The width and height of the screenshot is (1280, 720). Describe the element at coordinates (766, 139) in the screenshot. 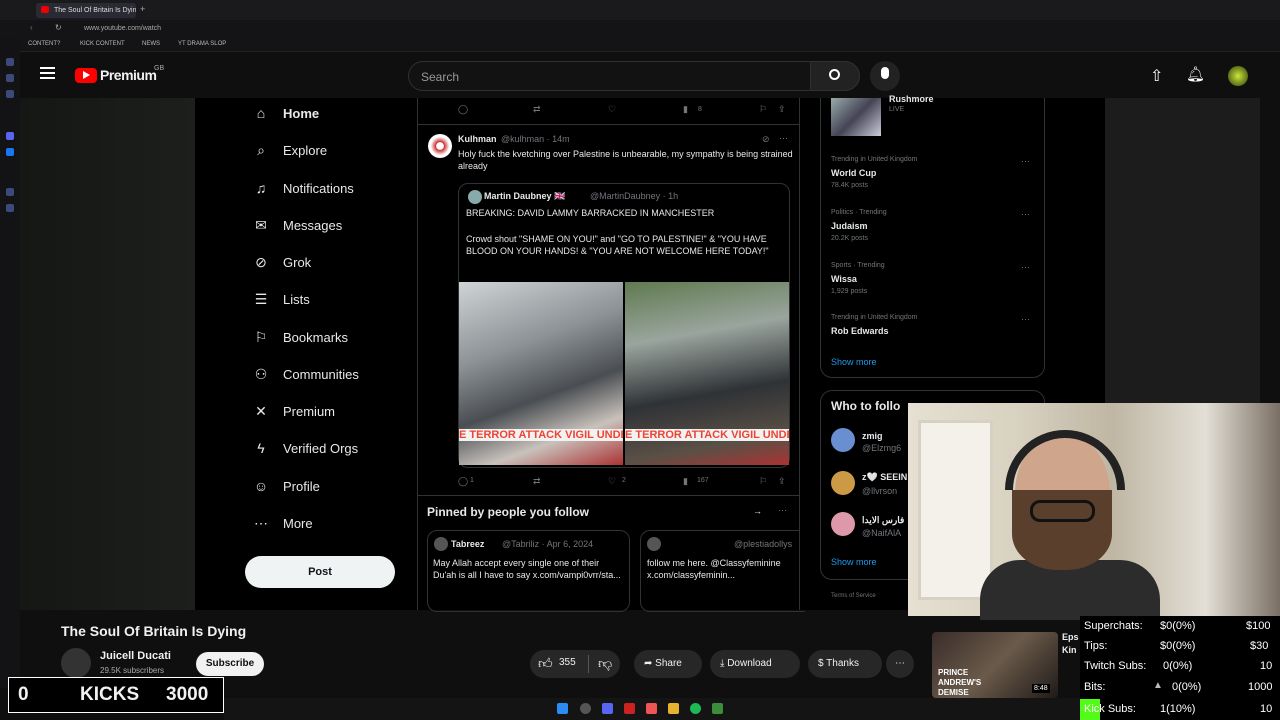

I see `grok-icon: ⊘` at that location.